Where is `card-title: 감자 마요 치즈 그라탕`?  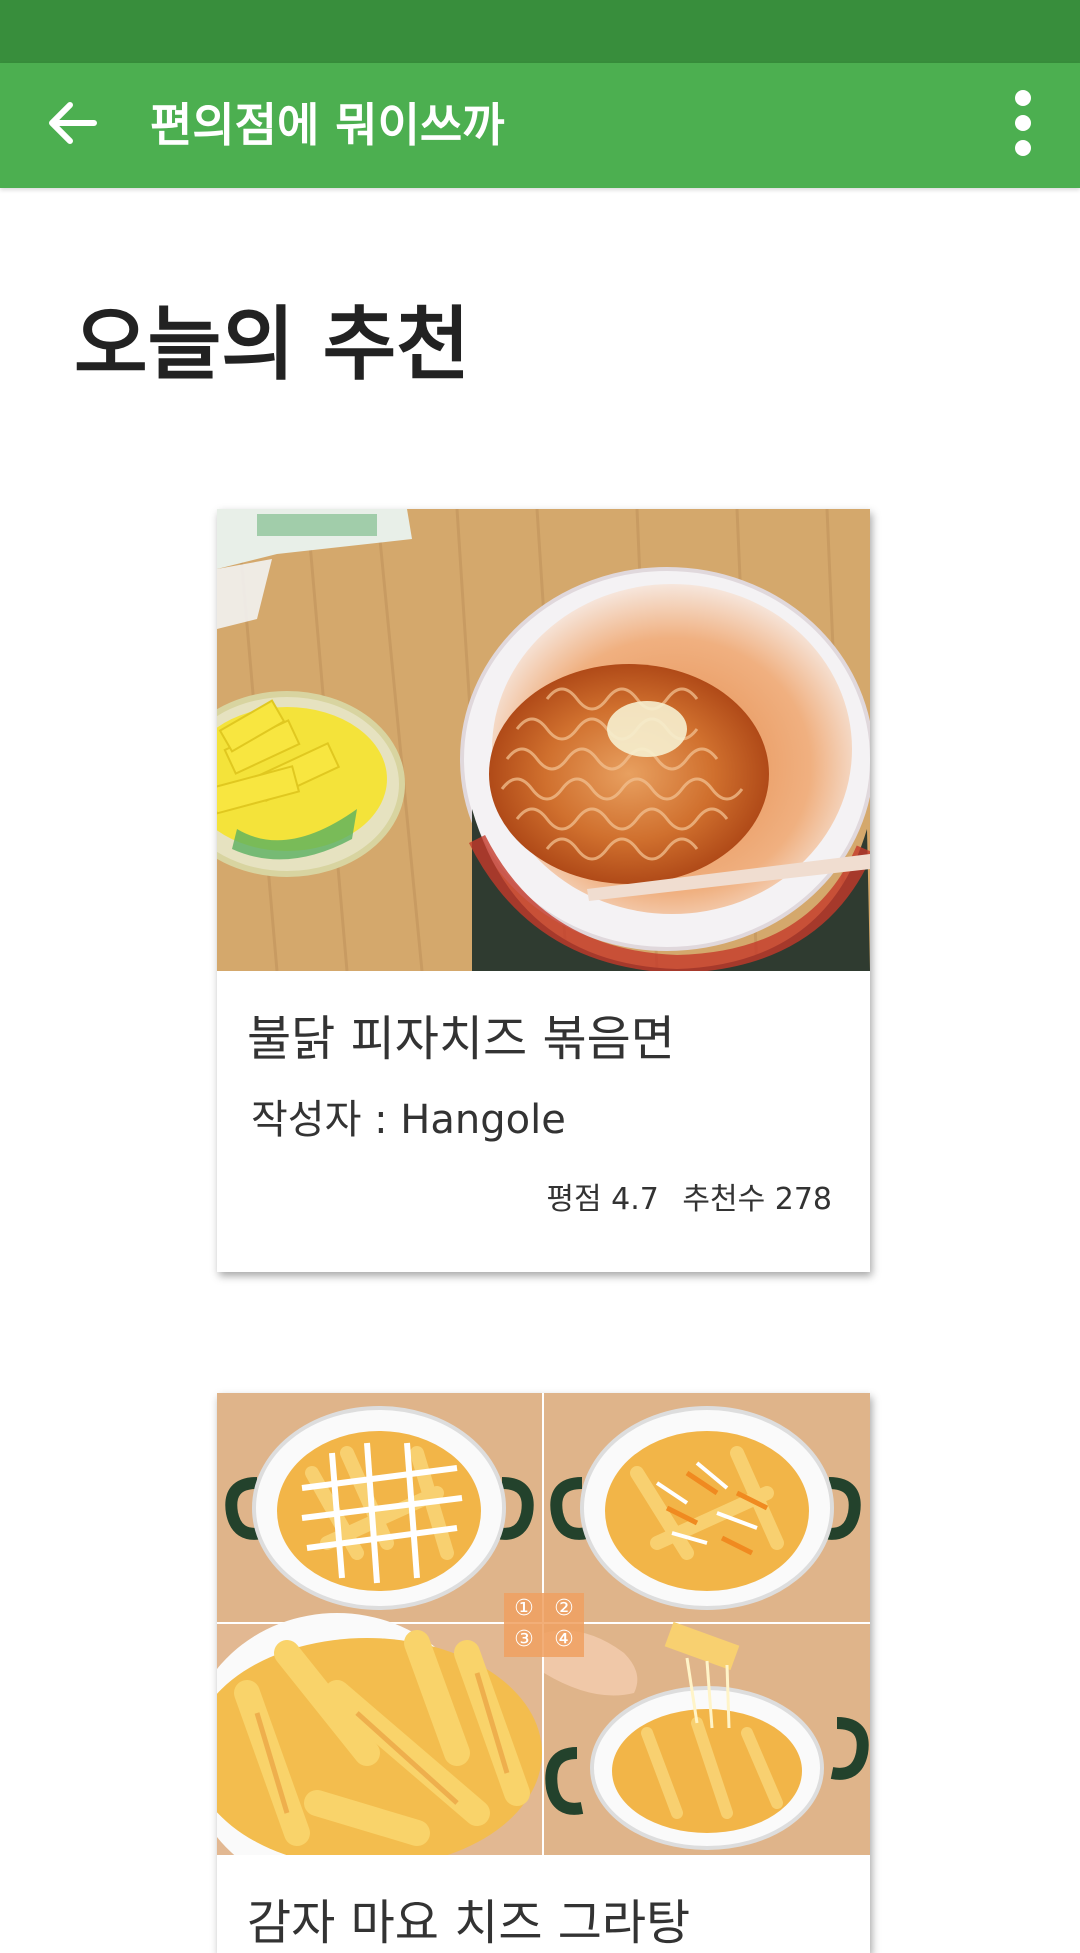
card-title: 감자 마요 치즈 그라탕 is located at coordinates (469, 1923).